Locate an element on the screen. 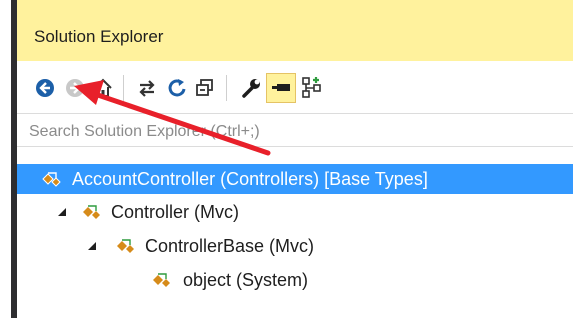 The image size is (573, 318). wrench-icon is located at coordinates (251, 88).